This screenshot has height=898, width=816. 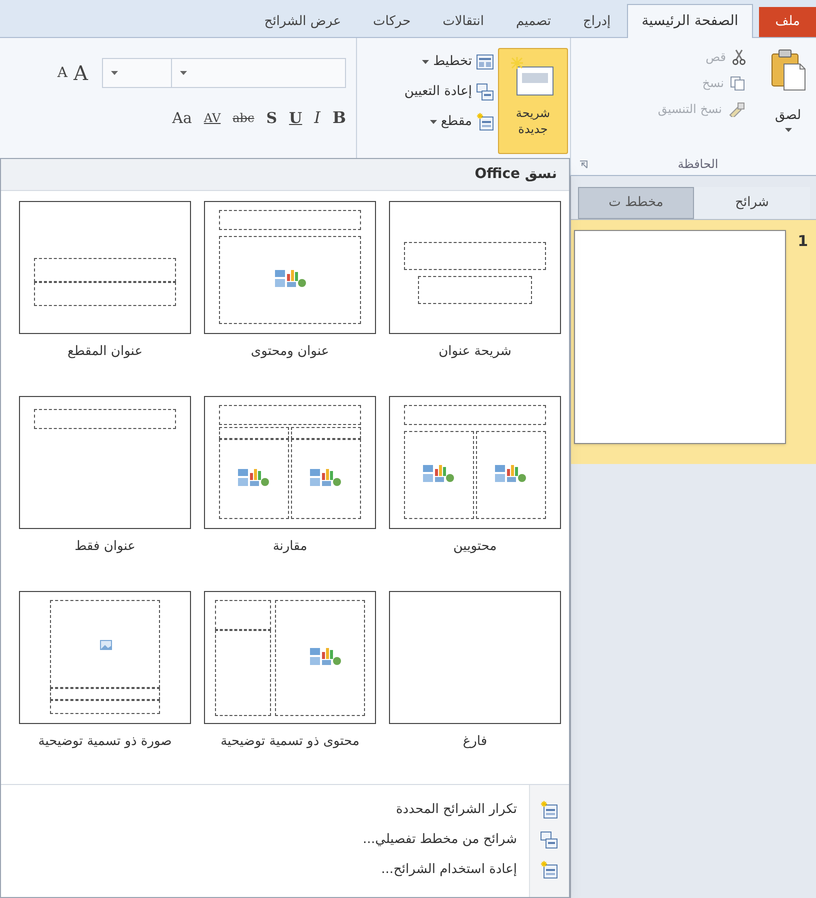 I want to click on group-label: الحافظة, so click(x=698, y=164).